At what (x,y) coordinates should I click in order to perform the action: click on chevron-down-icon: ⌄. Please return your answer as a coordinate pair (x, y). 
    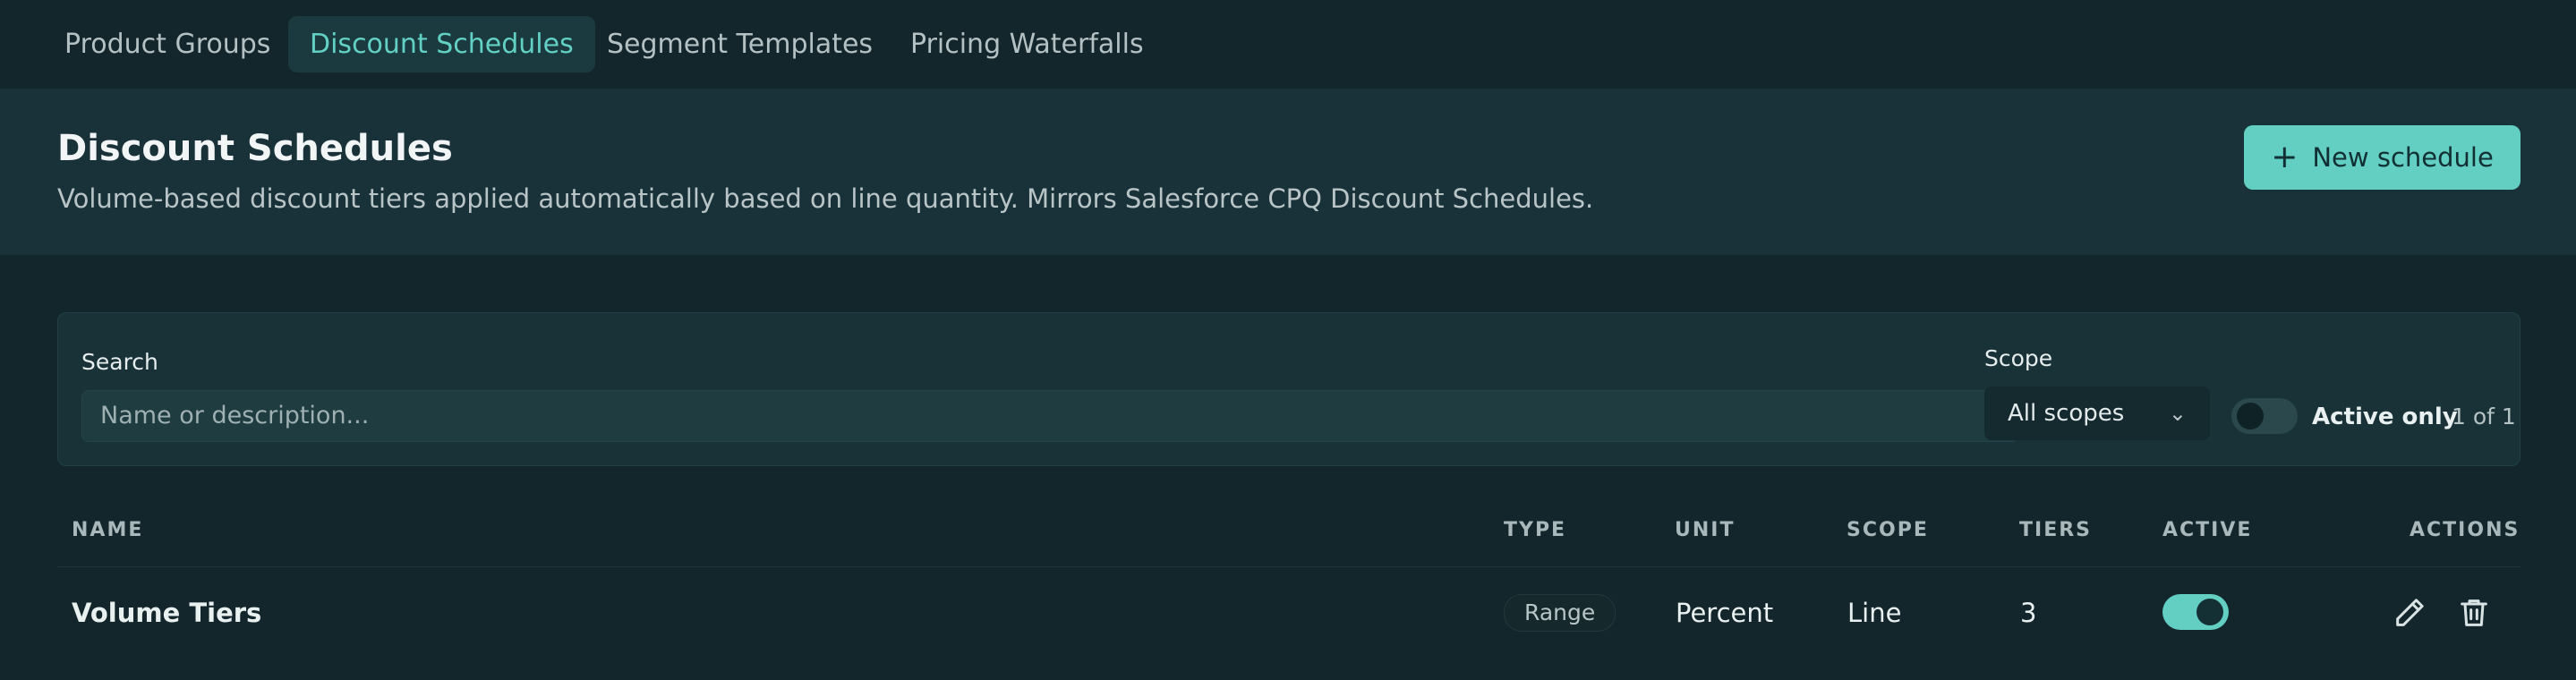
    Looking at the image, I should click on (2177, 414).